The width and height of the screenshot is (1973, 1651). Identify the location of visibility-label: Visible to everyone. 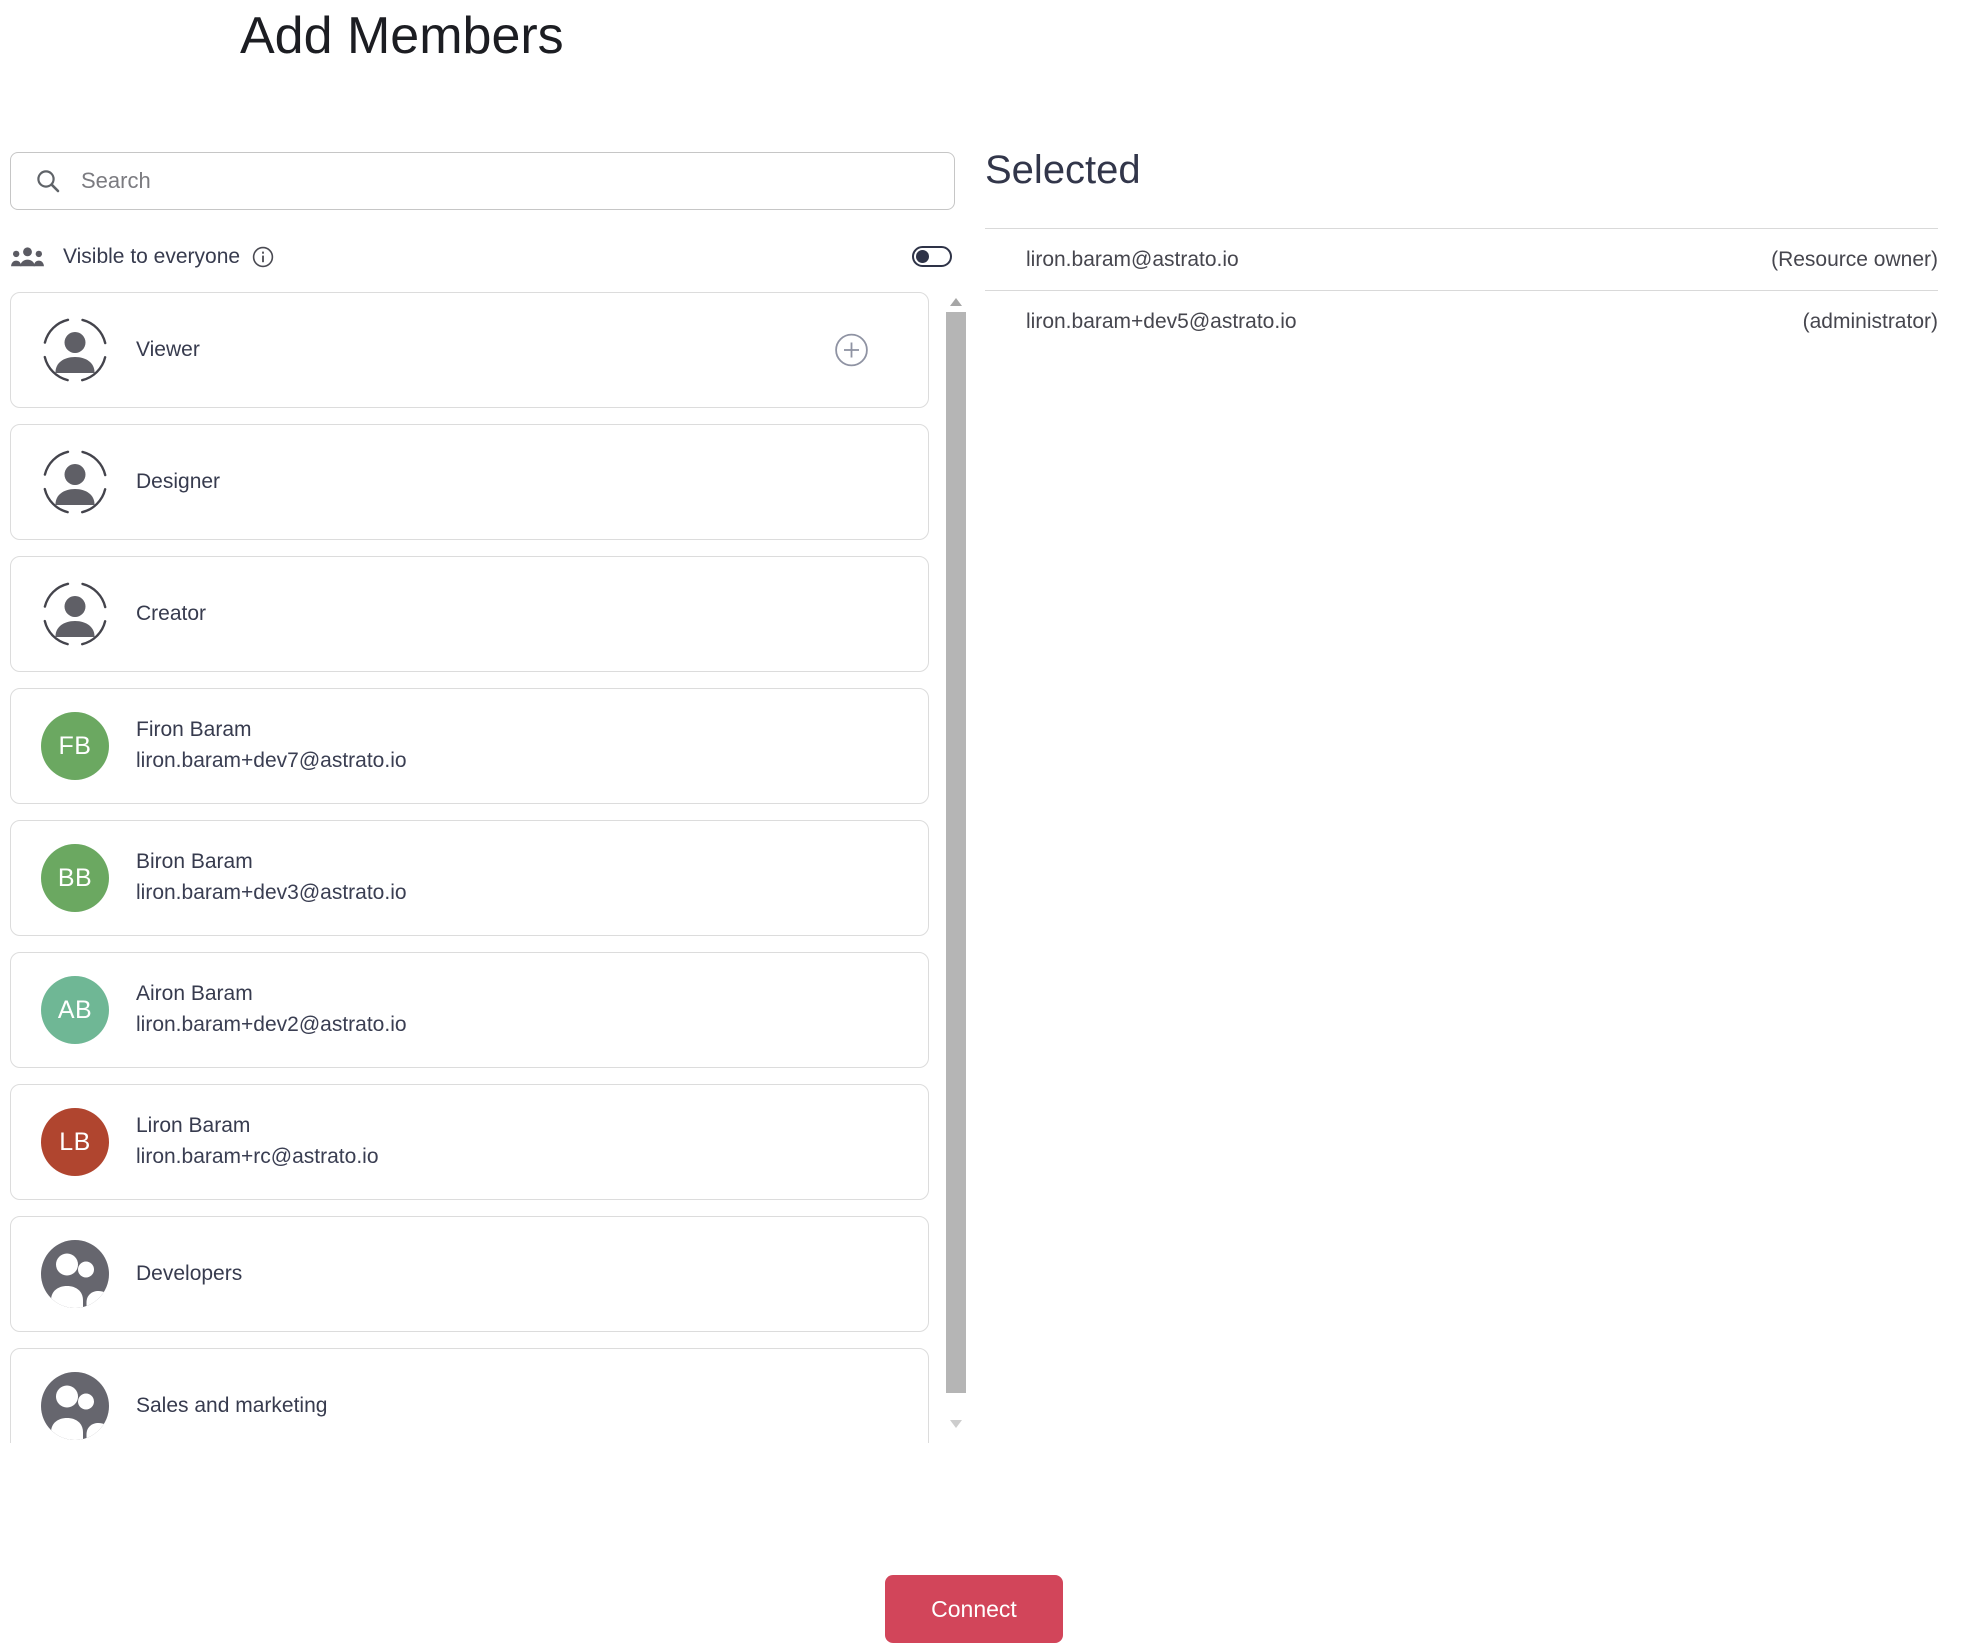
(152, 256).